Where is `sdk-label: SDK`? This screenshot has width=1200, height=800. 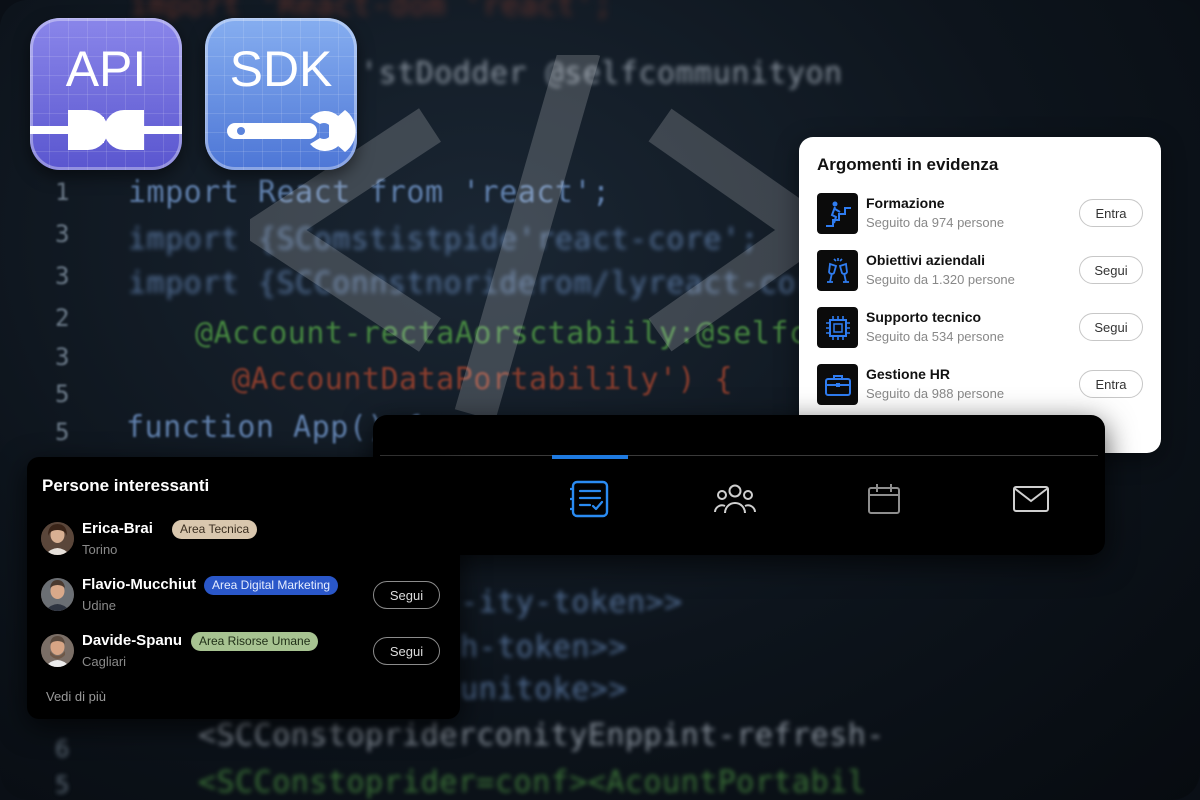 sdk-label: SDK is located at coordinates (281, 69).